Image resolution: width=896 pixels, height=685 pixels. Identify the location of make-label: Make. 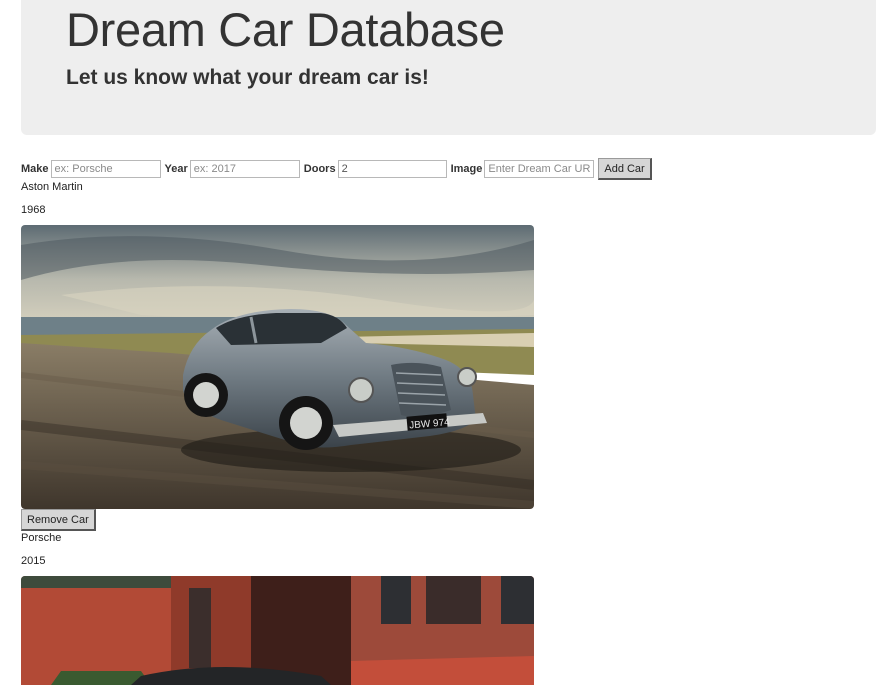
(35, 169).